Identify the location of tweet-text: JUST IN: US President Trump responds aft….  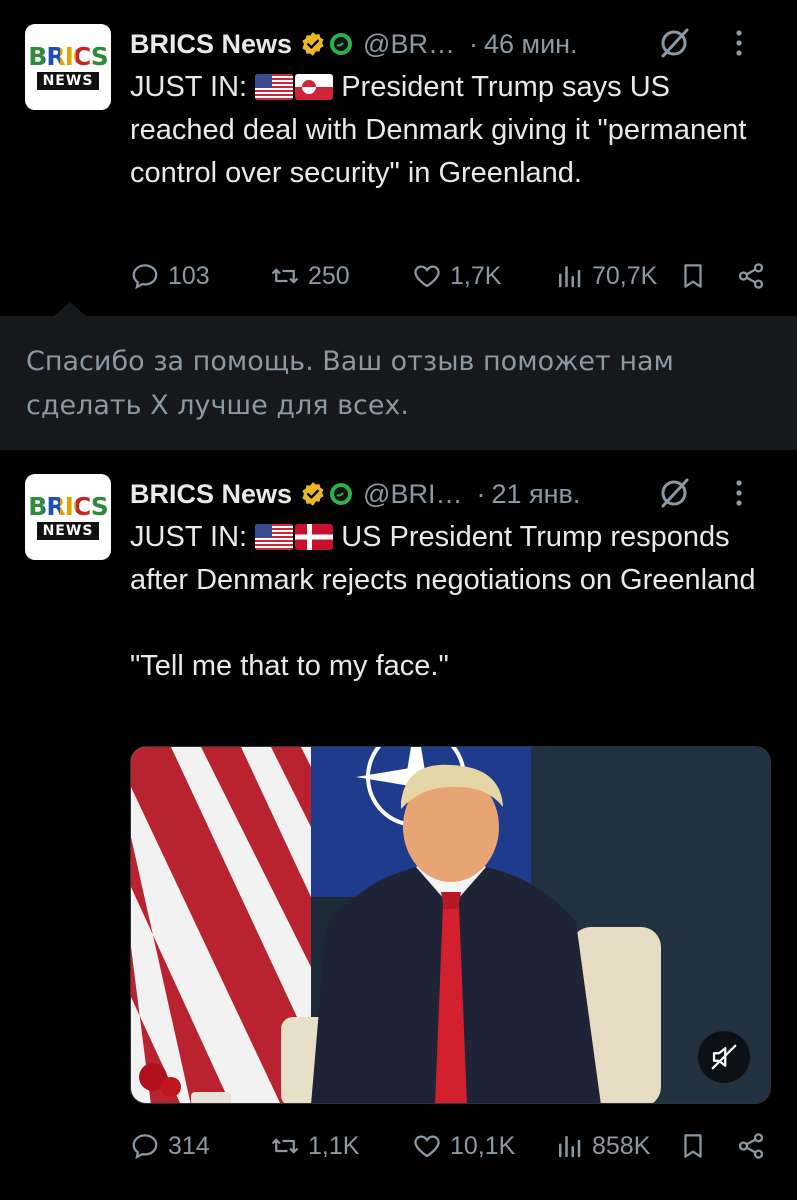
(450, 602).